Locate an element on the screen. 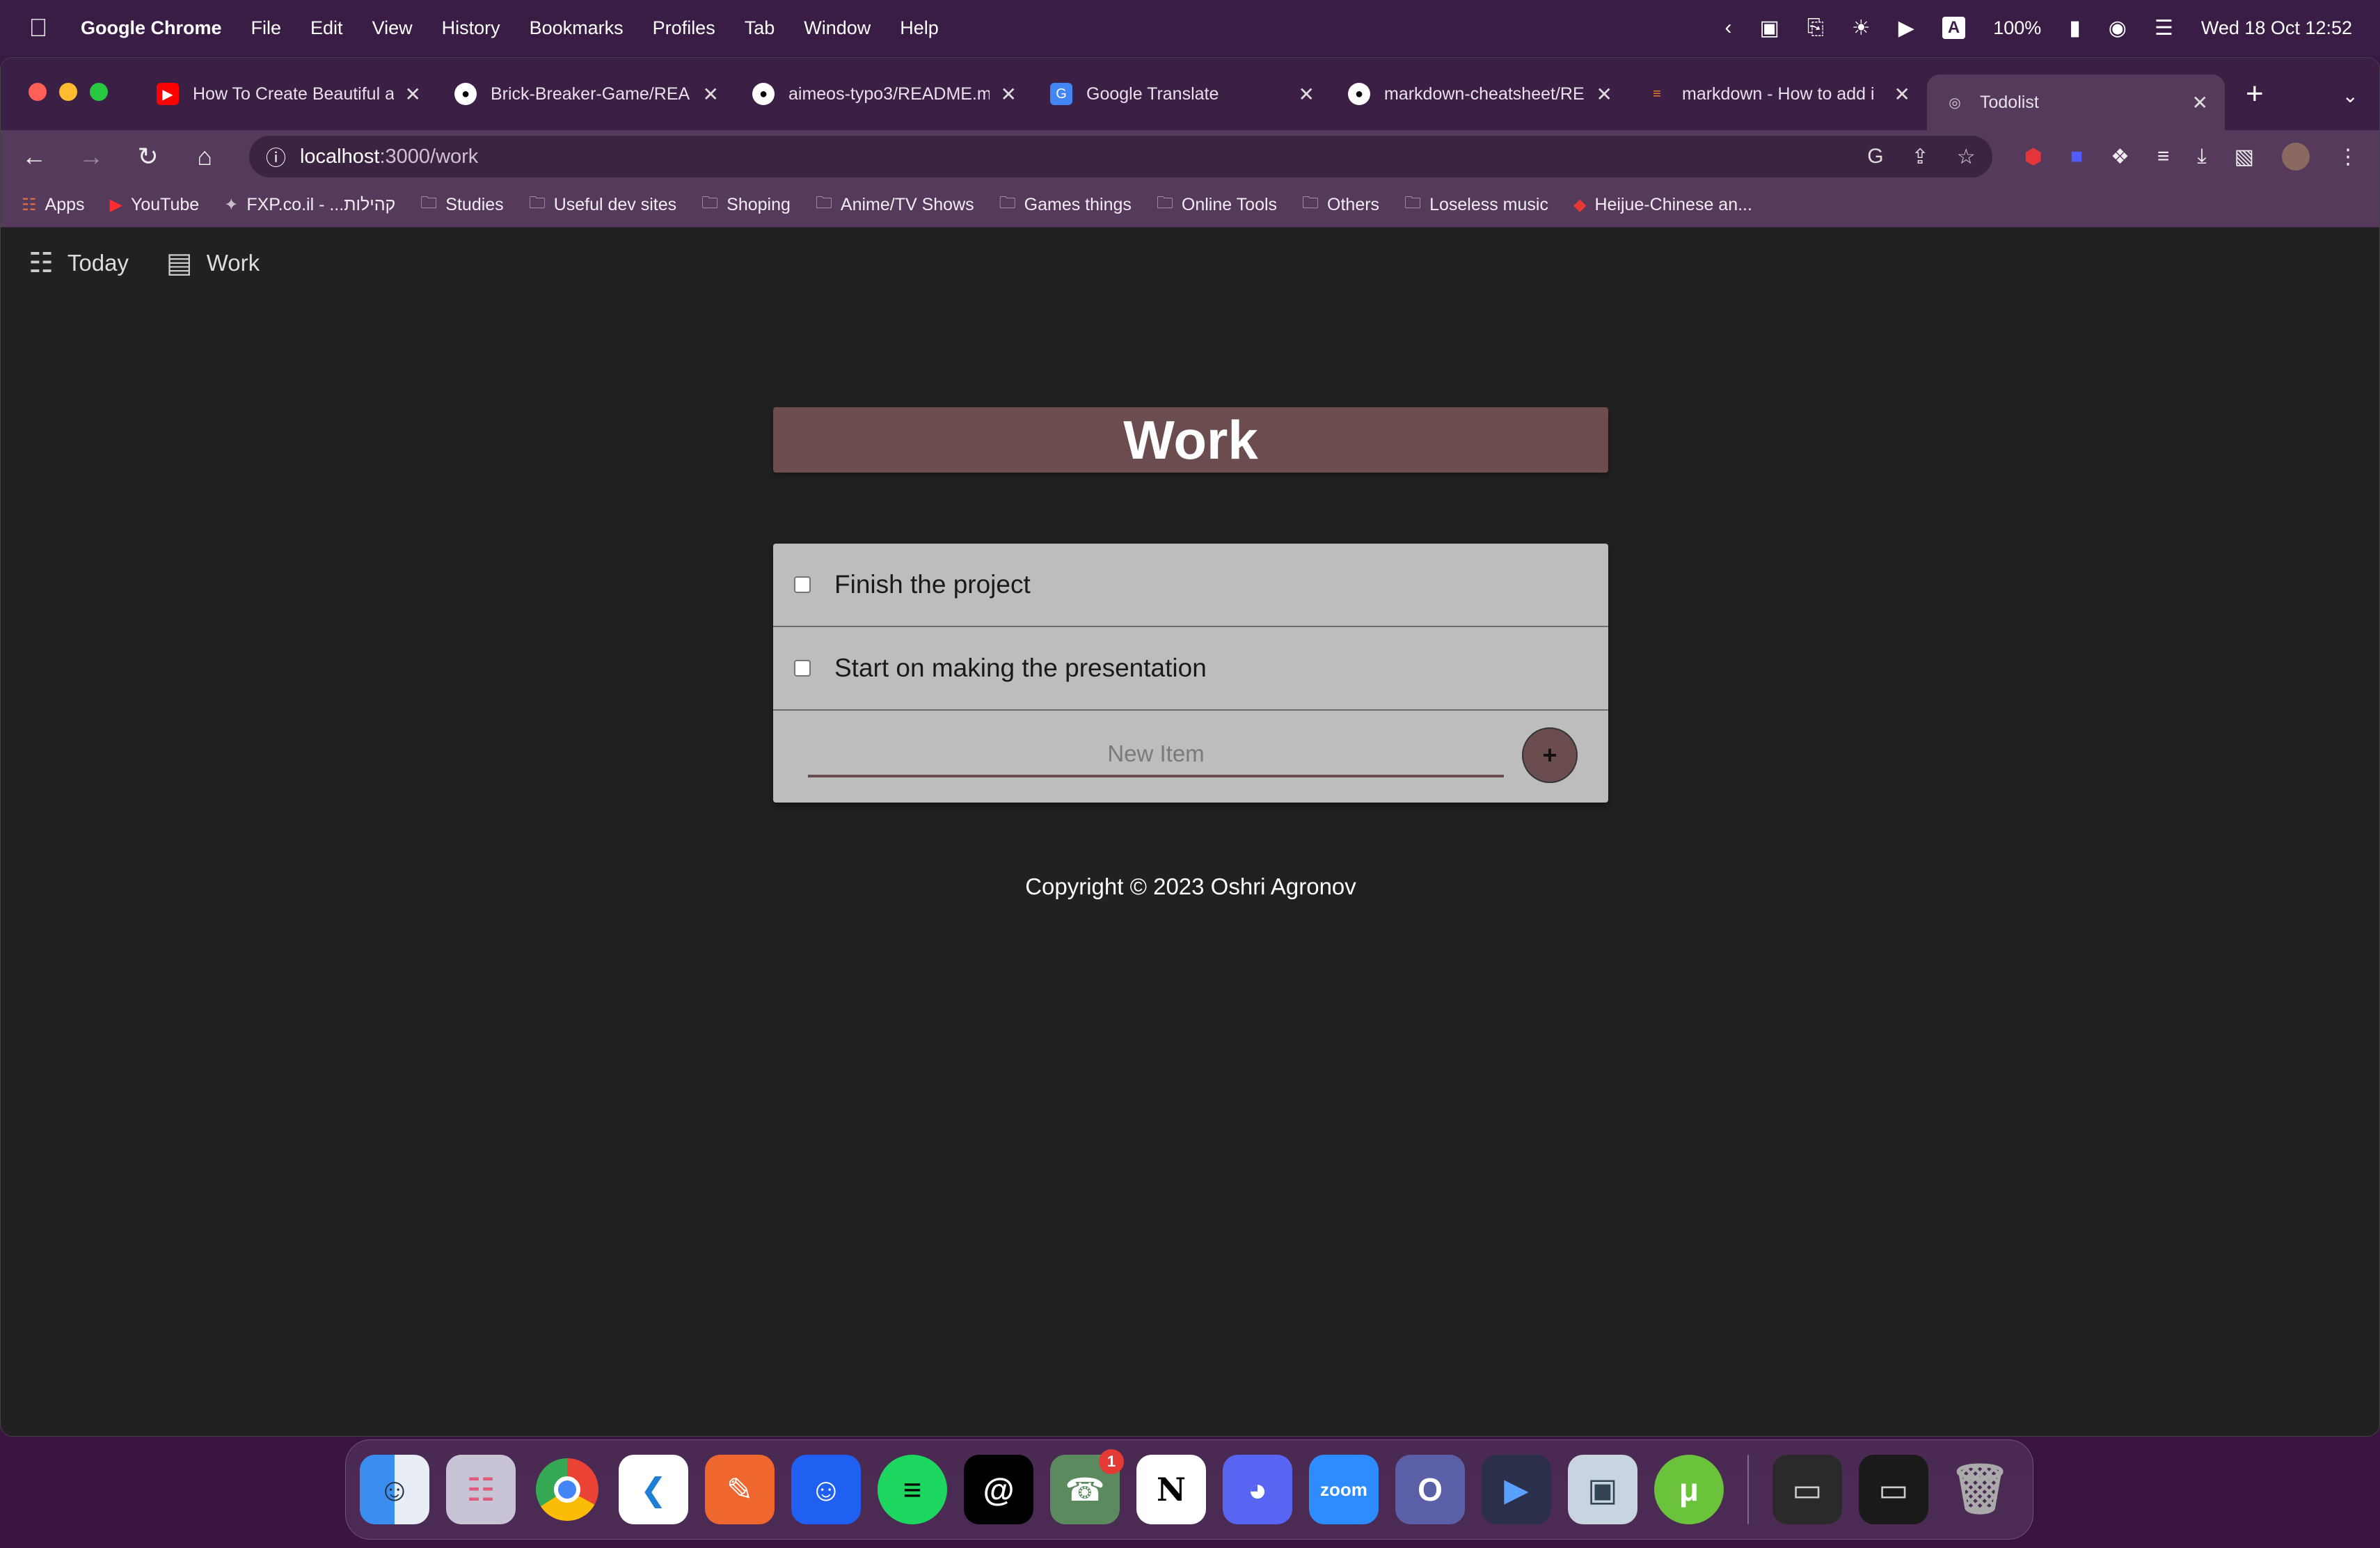 The image size is (2380, 1548). bookmark-label: Anime/TV Shows is located at coordinates (907, 204).